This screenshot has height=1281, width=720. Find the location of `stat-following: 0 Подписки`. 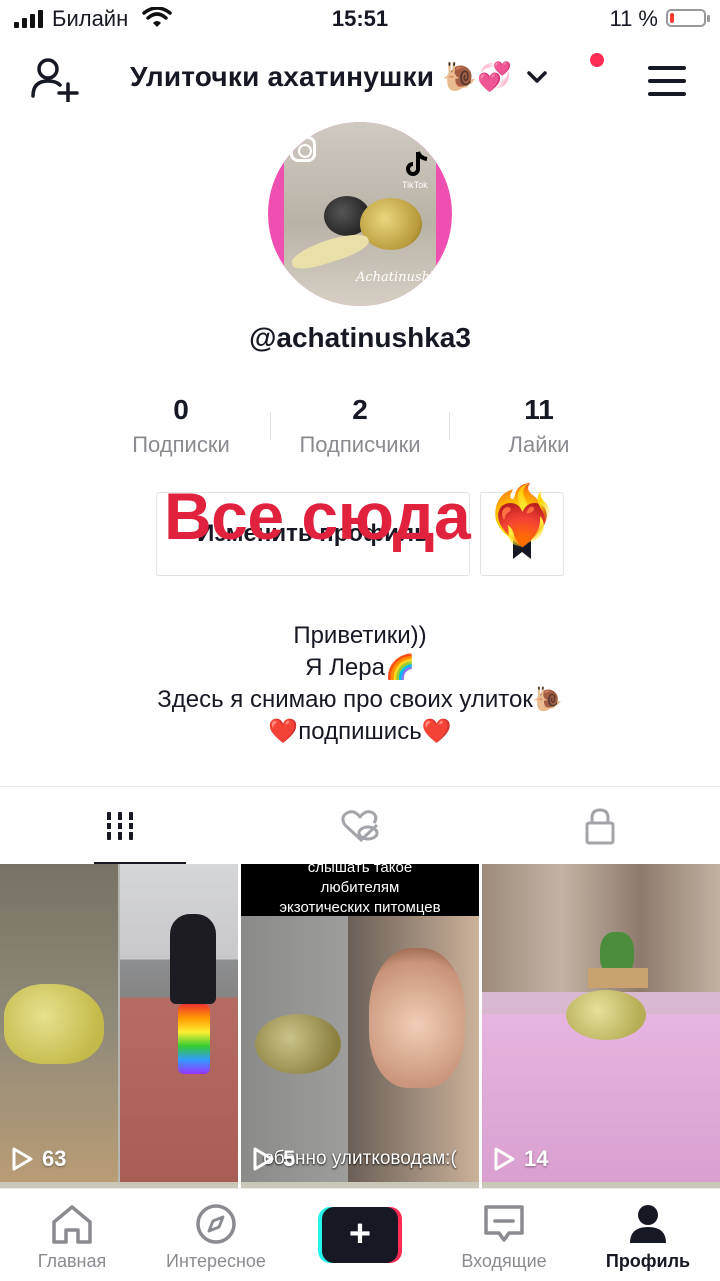

stat-following: 0 Подписки is located at coordinates (181, 432).